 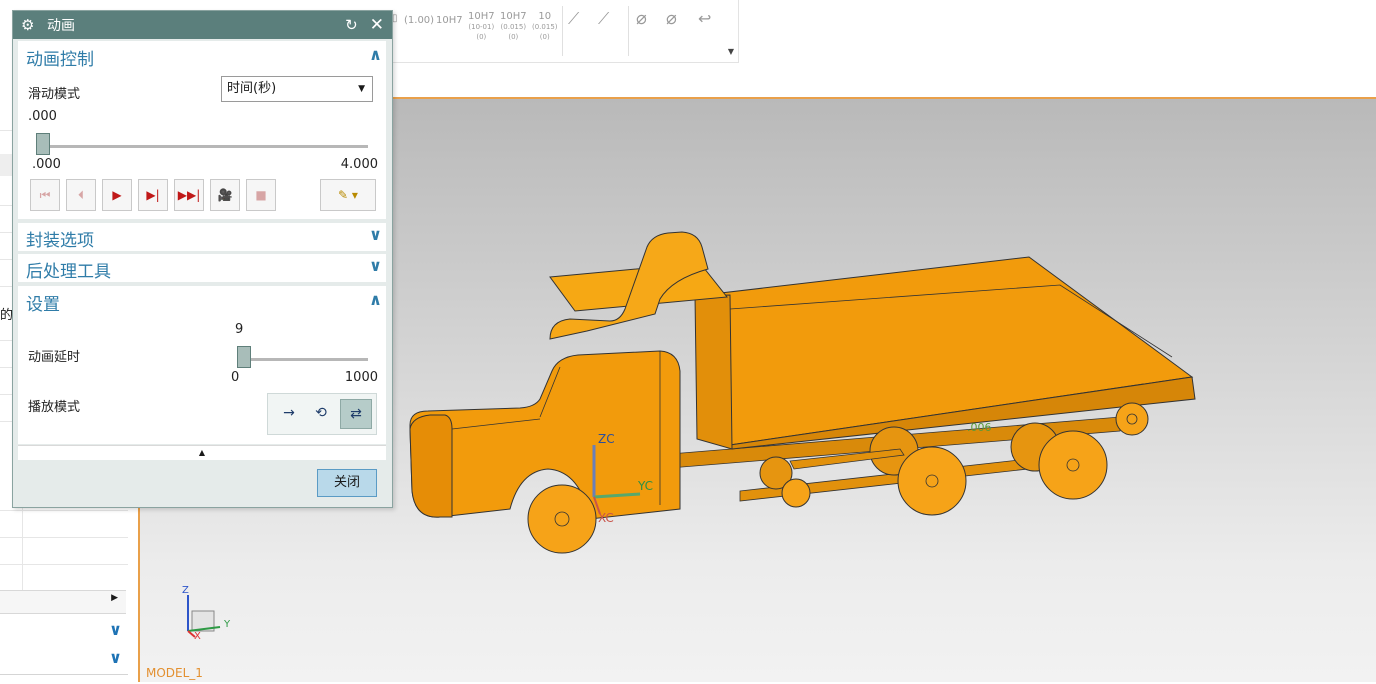 I want to click on section-title: 后处理工具, so click(x=68, y=272).